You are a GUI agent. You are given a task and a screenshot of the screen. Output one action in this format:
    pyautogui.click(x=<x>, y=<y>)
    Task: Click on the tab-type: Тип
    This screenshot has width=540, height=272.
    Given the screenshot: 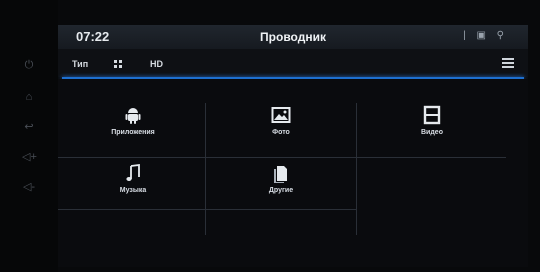 What is the action you would take?
    pyautogui.click(x=80, y=64)
    